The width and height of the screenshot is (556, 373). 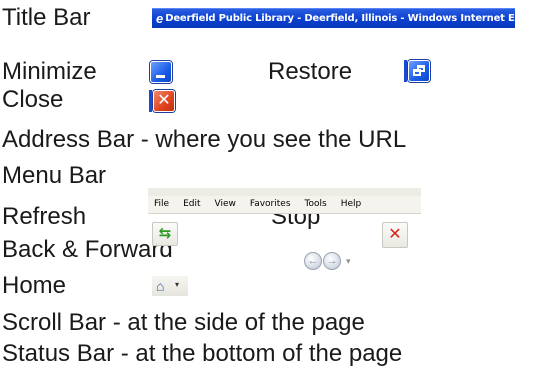 What do you see at coordinates (161, 204) in the screenshot?
I see `menu-item-file: File` at bounding box center [161, 204].